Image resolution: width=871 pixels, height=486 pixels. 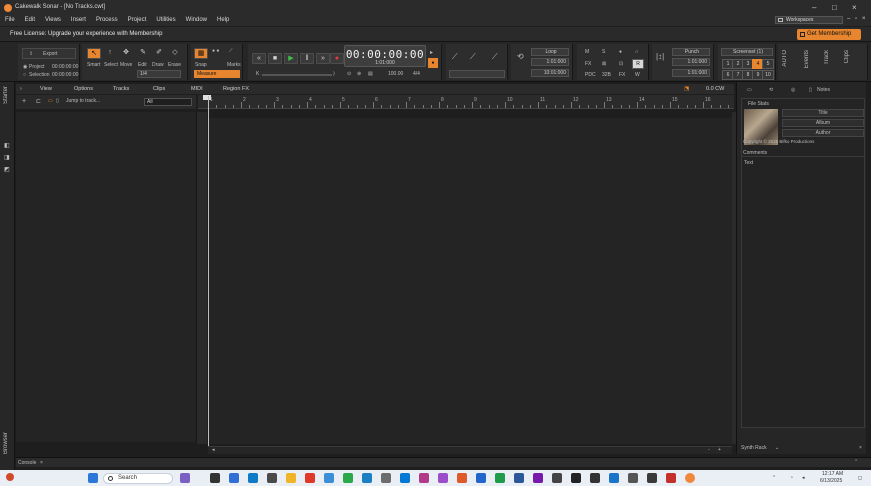 What do you see at coordinates (236, 89) in the screenshot?
I see `tv-menu-region-fx: Region FX` at bounding box center [236, 89].